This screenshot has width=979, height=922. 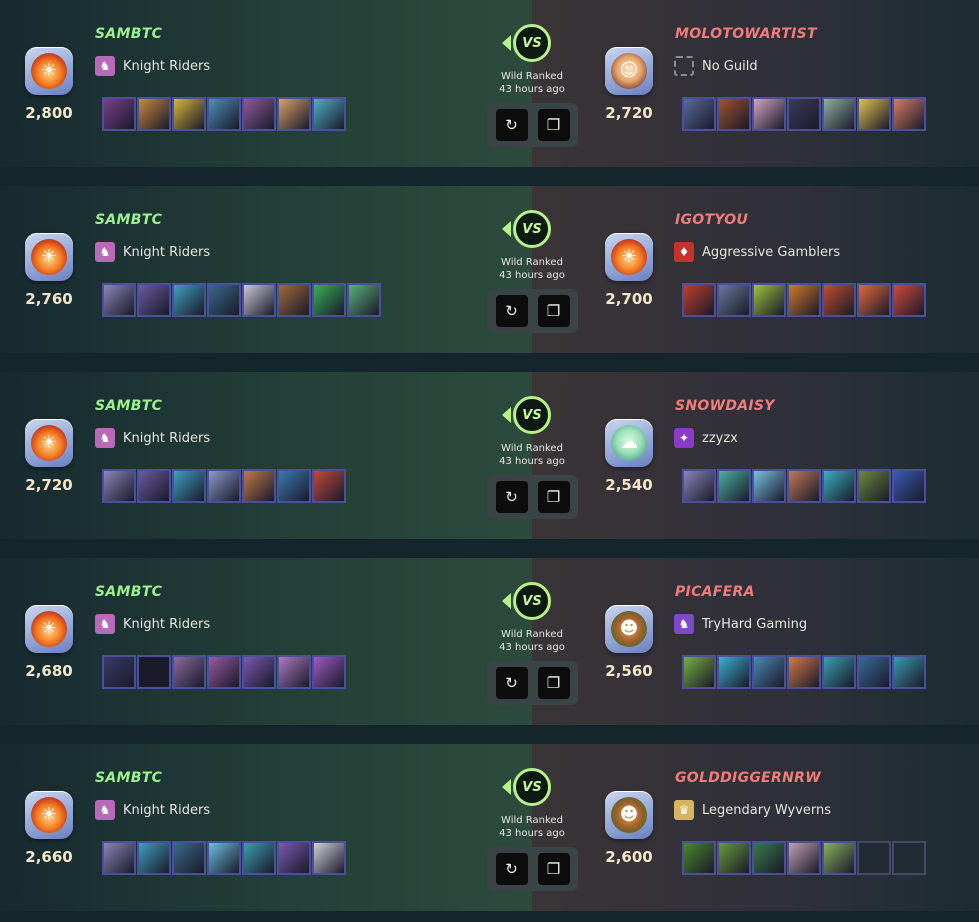 I want to click on right-player-name: IGOTYOU, so click(x=711, y=220).